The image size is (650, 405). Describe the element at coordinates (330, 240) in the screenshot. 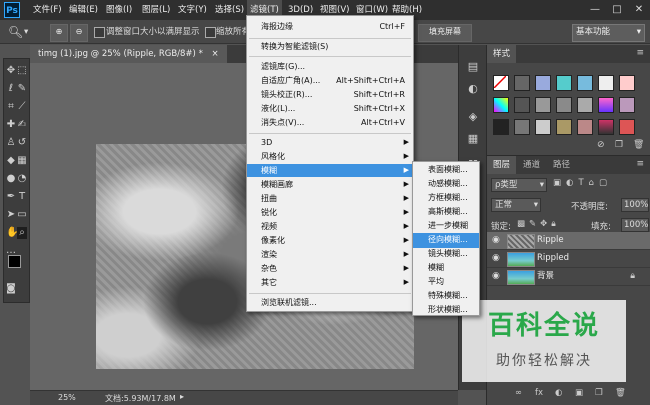

I see `menu-item-pixelate: 像素化 ▶` at that location.